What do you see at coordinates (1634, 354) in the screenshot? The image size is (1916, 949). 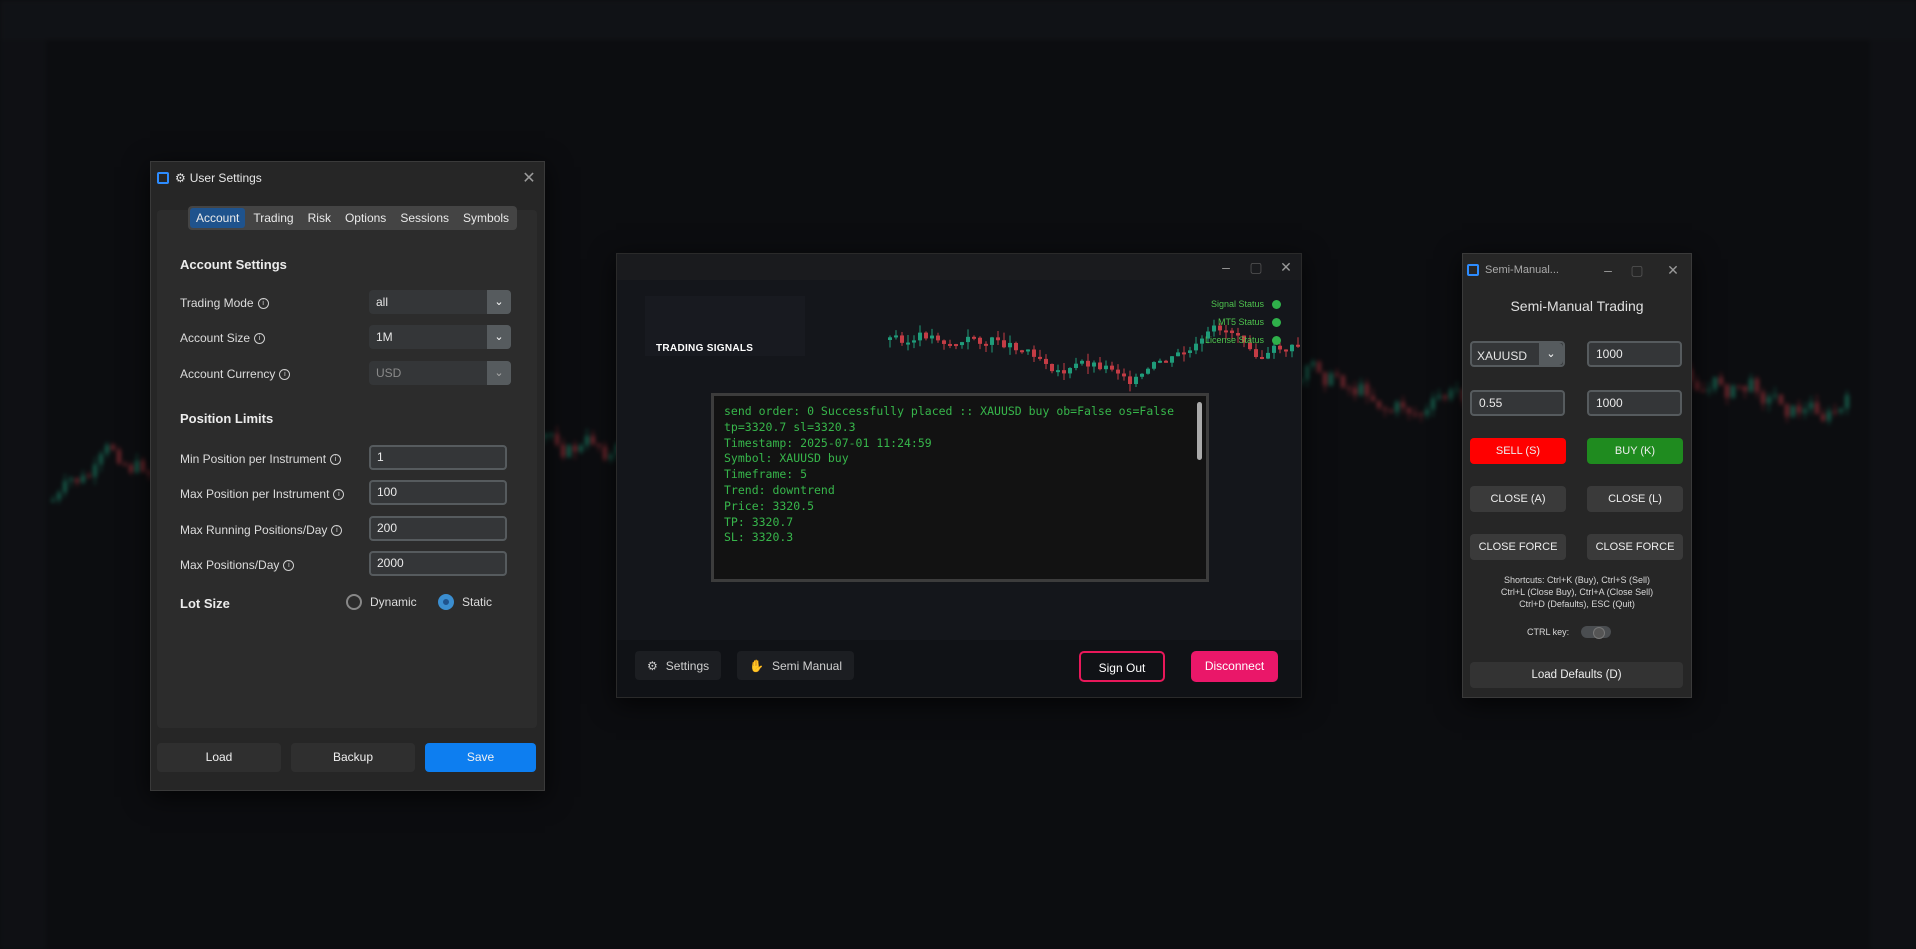 I see `volume-input: 1000` at bounding box center [1634, 354].